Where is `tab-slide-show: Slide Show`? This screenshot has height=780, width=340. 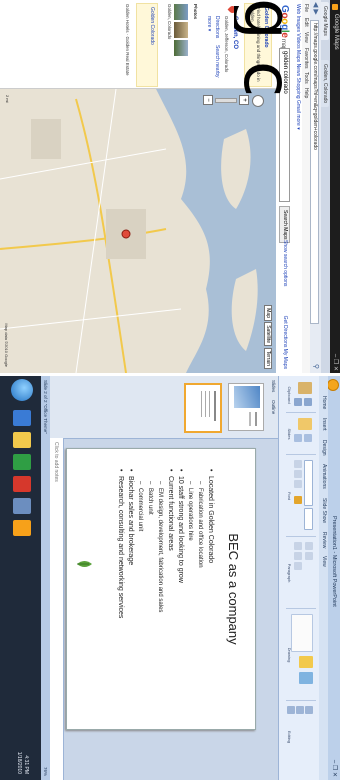 tab-slide-show: Slide Show is located at coordinates (324, 510).